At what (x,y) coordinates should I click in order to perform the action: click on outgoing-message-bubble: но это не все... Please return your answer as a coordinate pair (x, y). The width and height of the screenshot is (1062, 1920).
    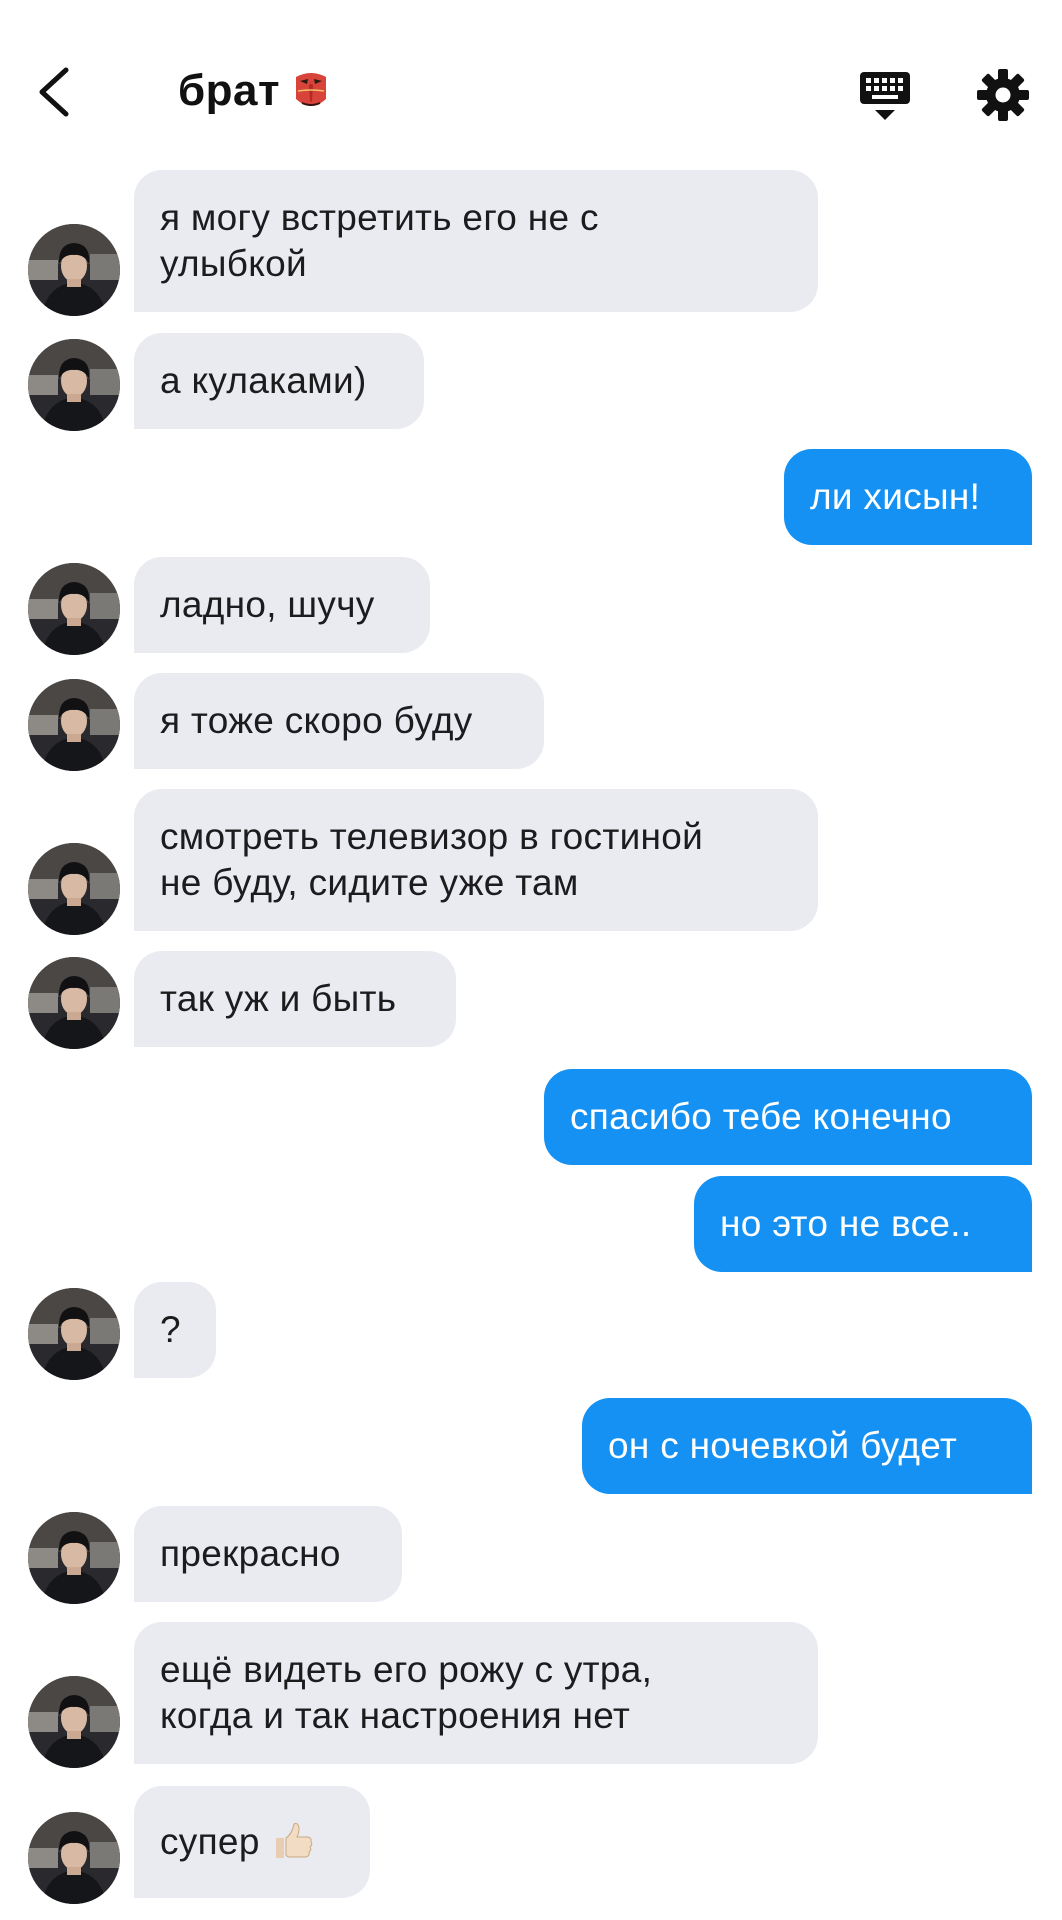
    Looking at the image, I should click on (863, 1224).